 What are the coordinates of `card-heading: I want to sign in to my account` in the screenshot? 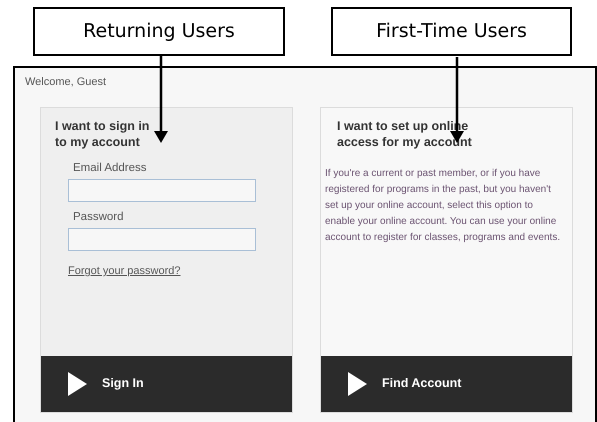 It's located at (102, 134).